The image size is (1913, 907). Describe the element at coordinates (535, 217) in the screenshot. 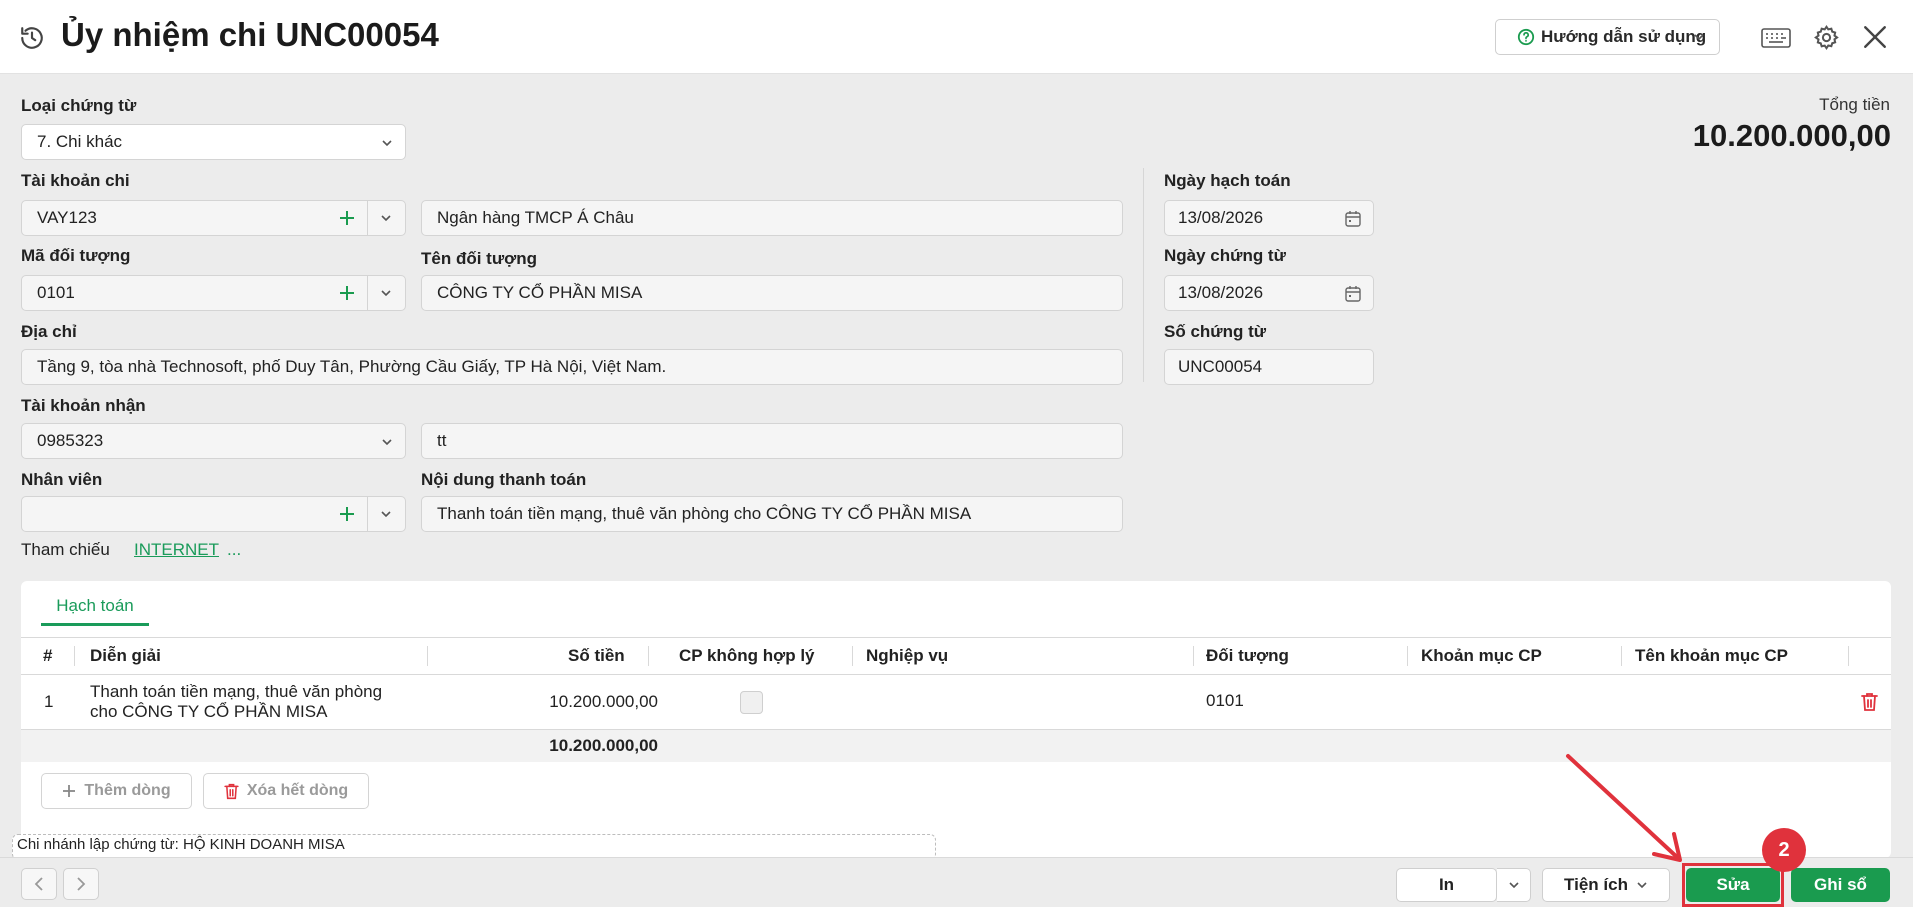

I see `bank-name-value: Ngân hàng TMCP Á Châu` at that location.